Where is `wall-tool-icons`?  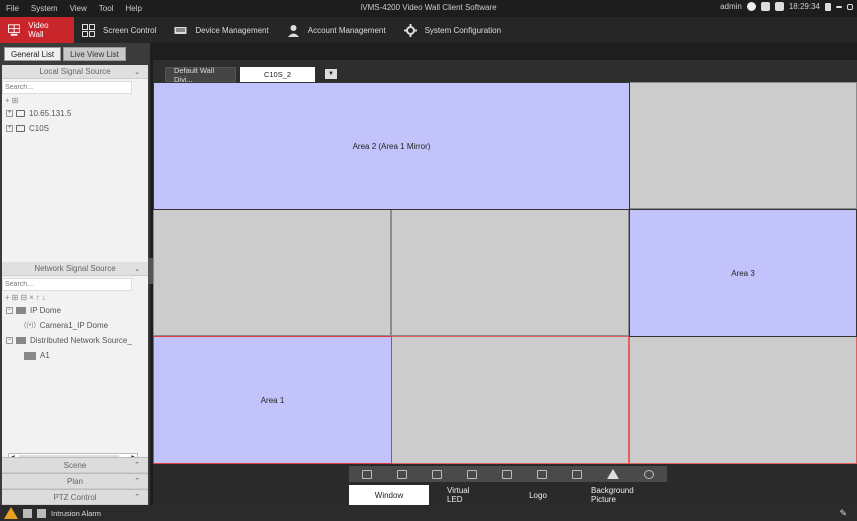 wall-tool-icons is located at coordinates (508, 474).